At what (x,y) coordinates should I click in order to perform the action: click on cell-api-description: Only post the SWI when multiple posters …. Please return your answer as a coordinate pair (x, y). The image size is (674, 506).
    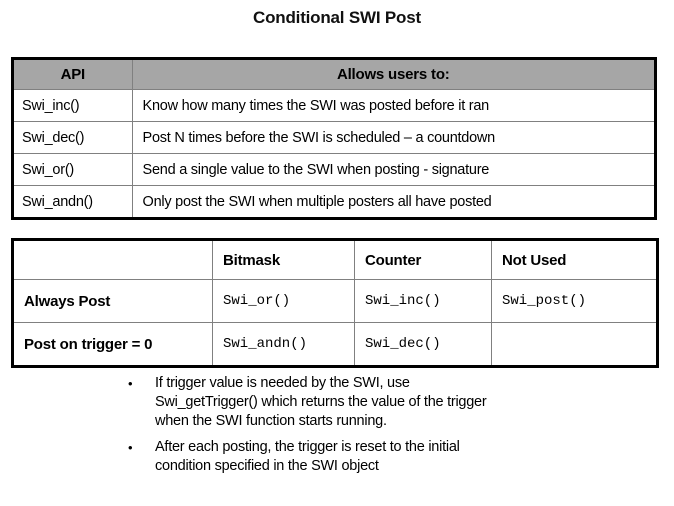
    Looking at the image, I should click on (394, 202).